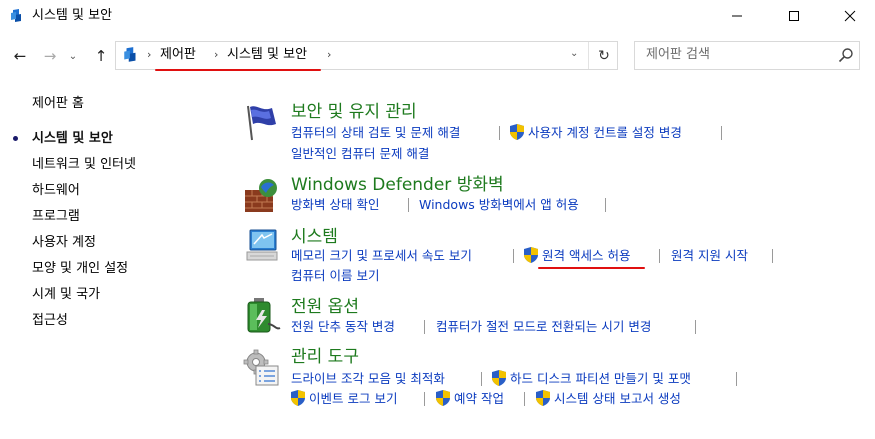  Describe the element at coordinates (72, 139) in the screenshot. I see `sidebar-item-system-security: 시스템 및 보안` at that location.